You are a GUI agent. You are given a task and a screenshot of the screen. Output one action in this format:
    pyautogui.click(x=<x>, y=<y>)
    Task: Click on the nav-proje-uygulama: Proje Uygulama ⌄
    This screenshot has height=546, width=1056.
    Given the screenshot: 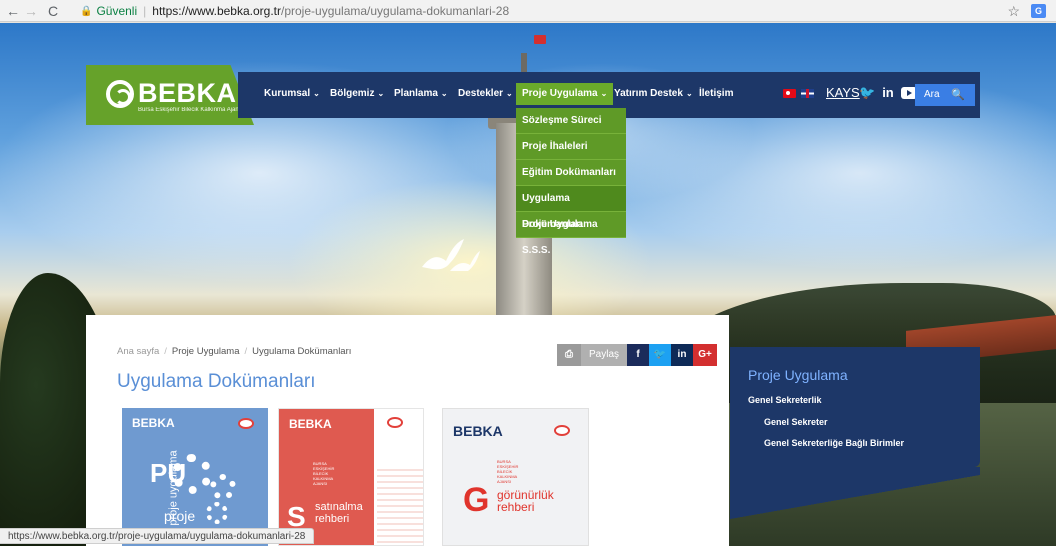 What is the action you would take?
    pyautogui.click(x=565, y=94)
    